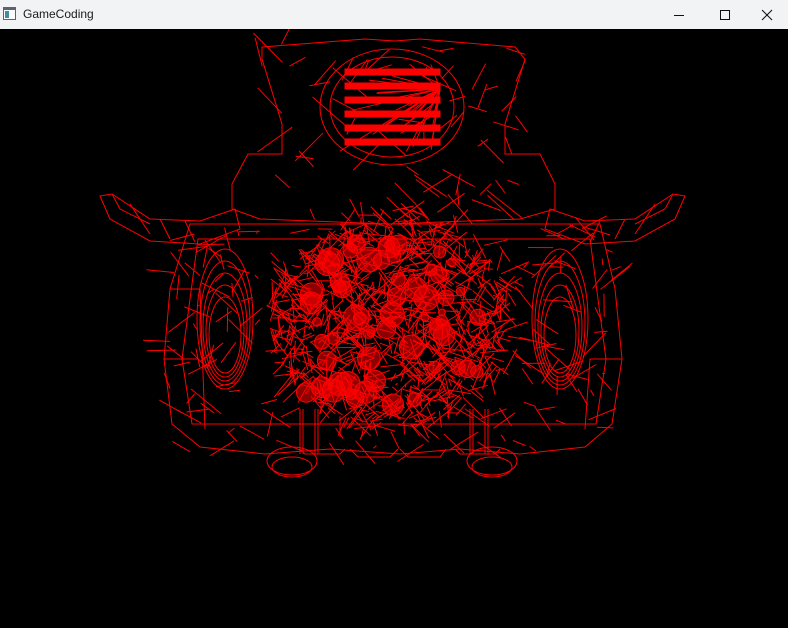 The width and height of the screenshot is (788, 628). Describe the element at coordinates (292, 461) in the screenshot. I see `left-foot` at that location.